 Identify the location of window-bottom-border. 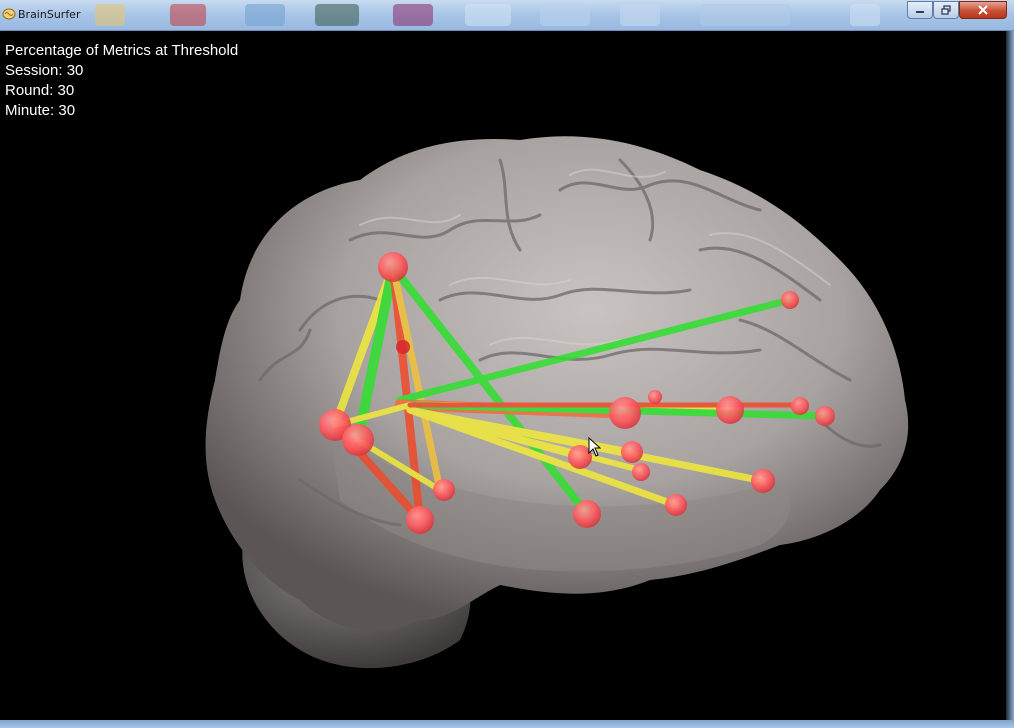
(507, 724).